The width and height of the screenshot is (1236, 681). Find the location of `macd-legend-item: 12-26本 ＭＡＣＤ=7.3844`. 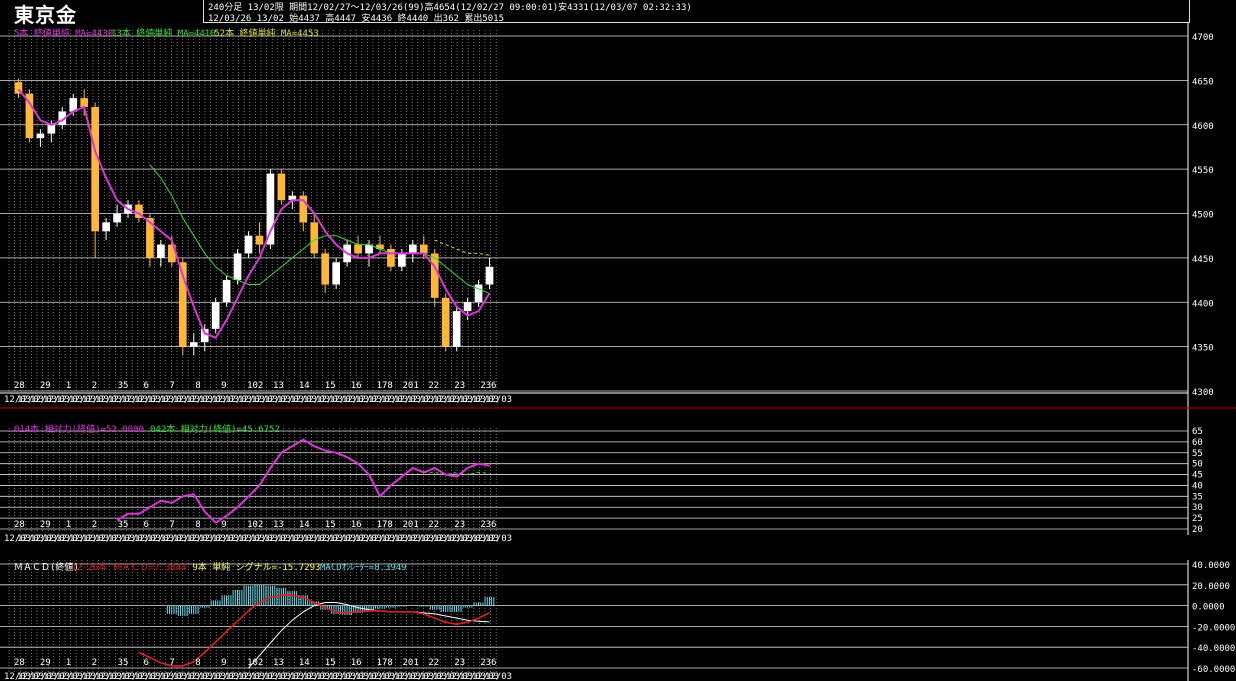

macd-legend-item: 12-26本 ＭＡＣＤ=7.3844 is located at coordinates (128, 567).